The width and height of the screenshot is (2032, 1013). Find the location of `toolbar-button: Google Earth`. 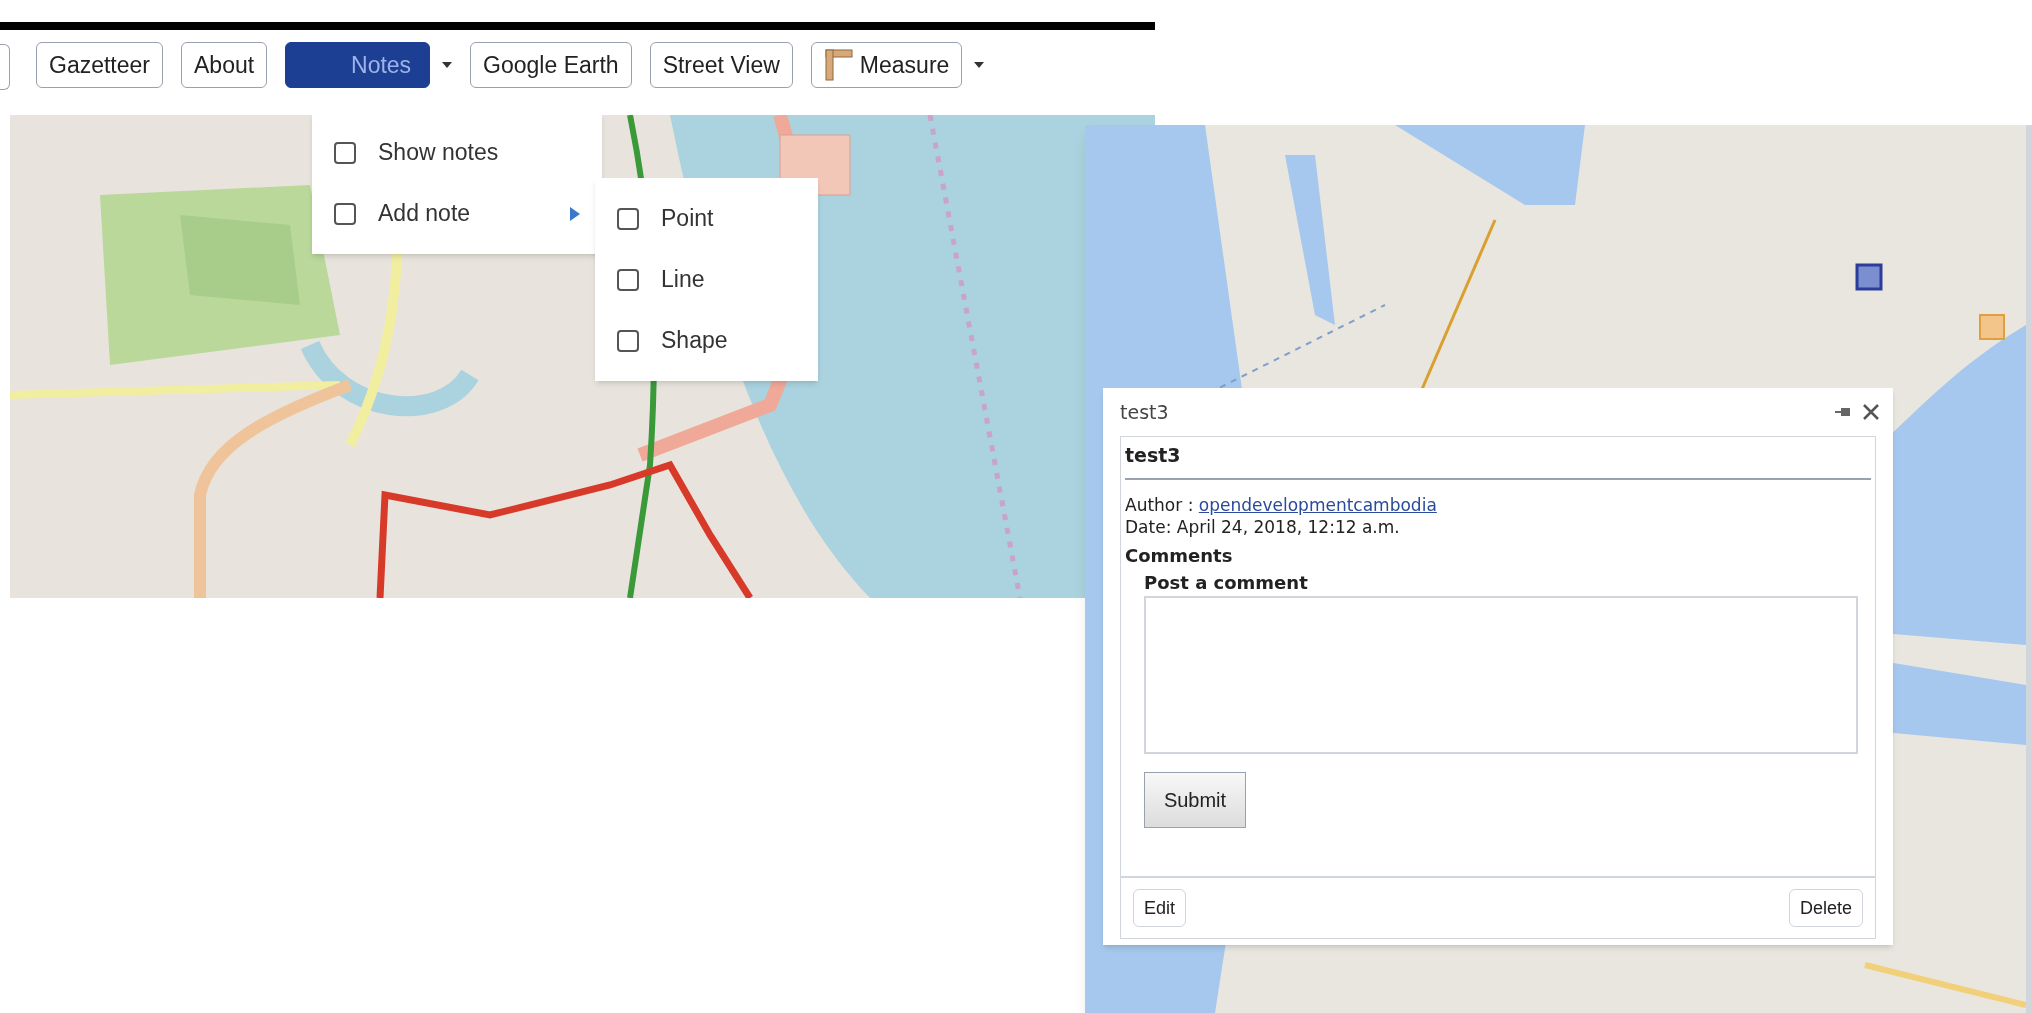

toolbar-button: Google Earth is located at coordinates (551, 65).